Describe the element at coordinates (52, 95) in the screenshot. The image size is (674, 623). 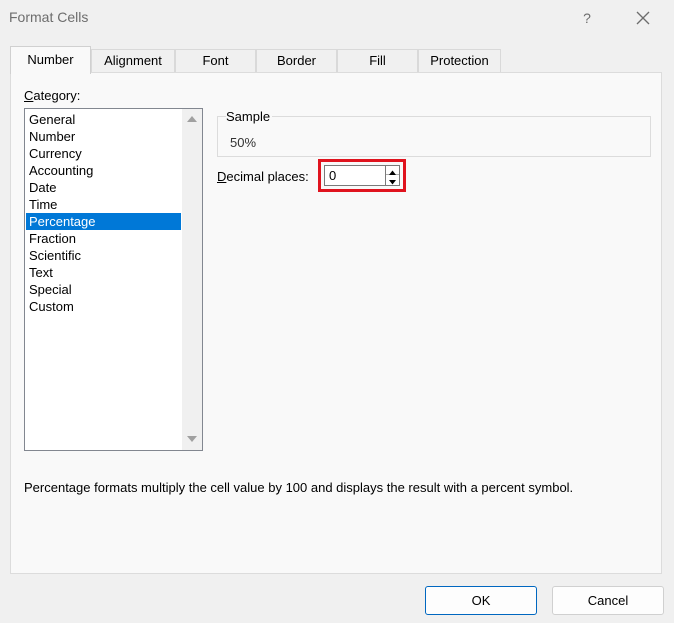
I see `category-label: Category:` at that location.